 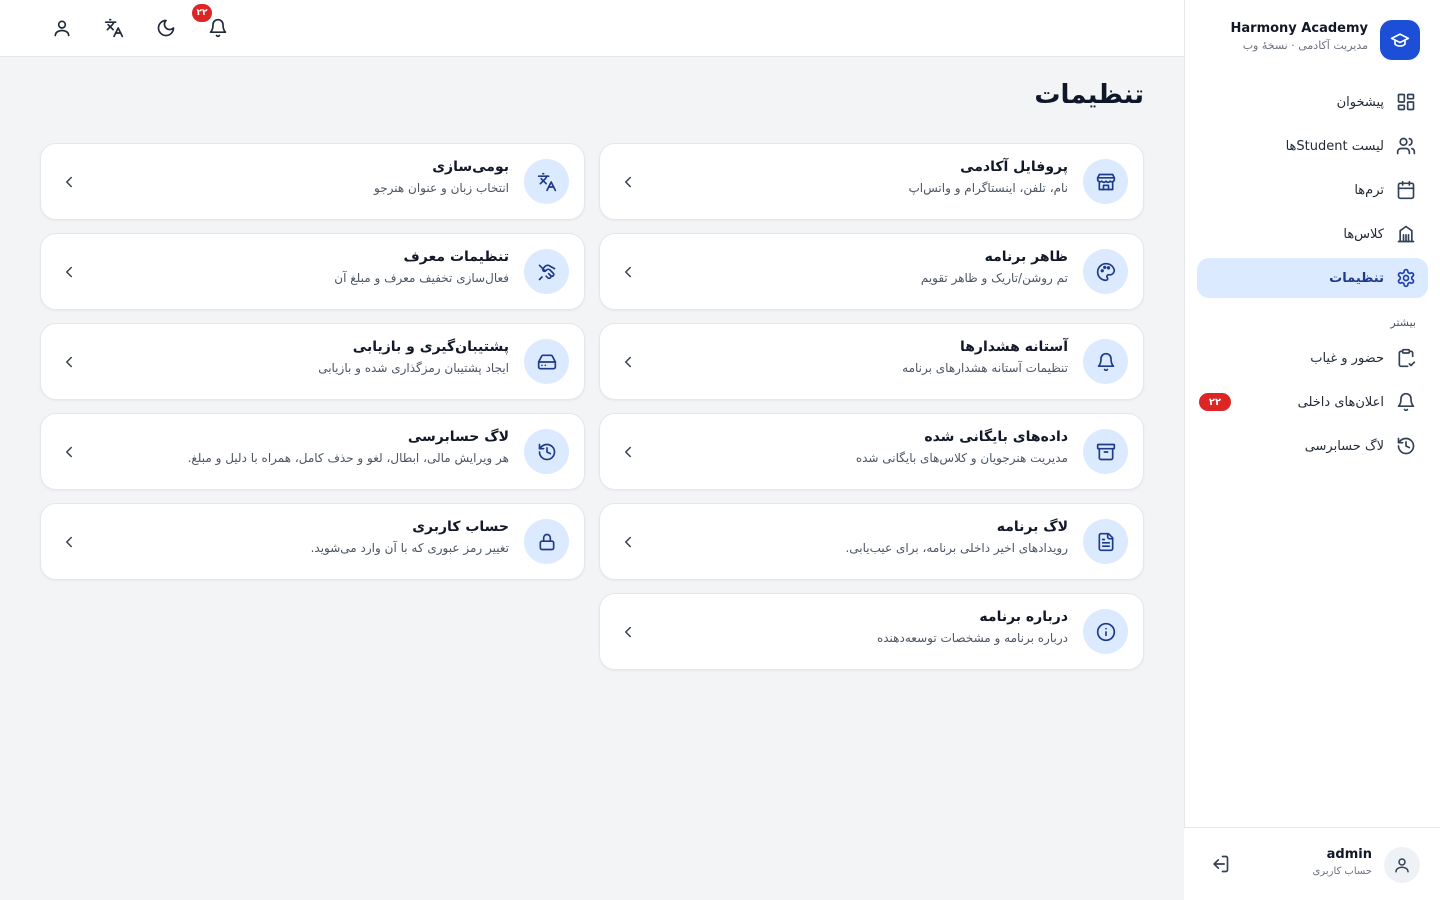 I want to click on info-icon, so click(x=1105, y=631).